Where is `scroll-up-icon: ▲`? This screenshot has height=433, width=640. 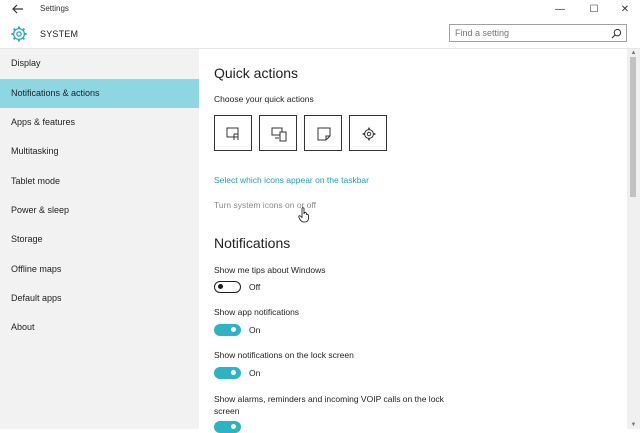
scroll-up-icon: ▲ is located at coordinates (633, 53).